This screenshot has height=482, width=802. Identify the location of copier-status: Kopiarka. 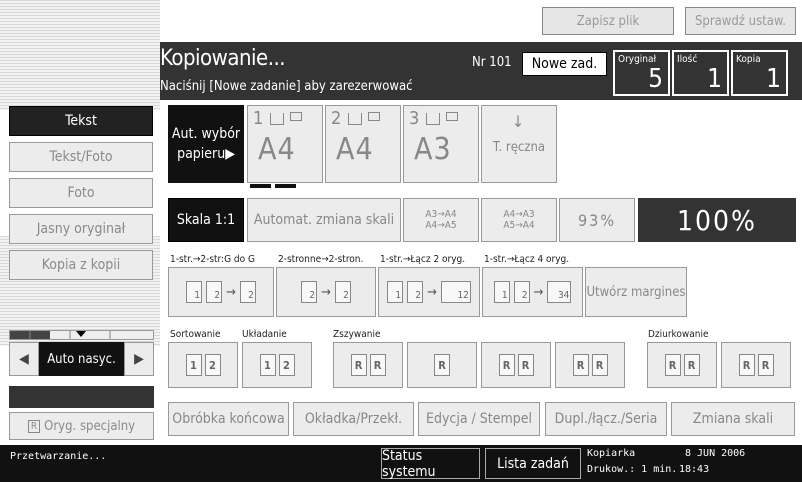
(611, 453).